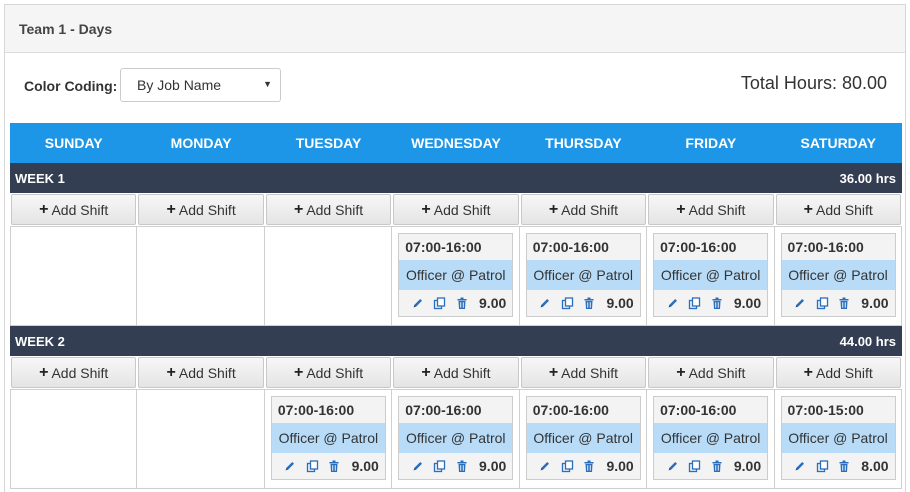  Describe the element at coordinates (867, 178) in the screenshot. I see `week-hours: 36.00 hrs` at that location.